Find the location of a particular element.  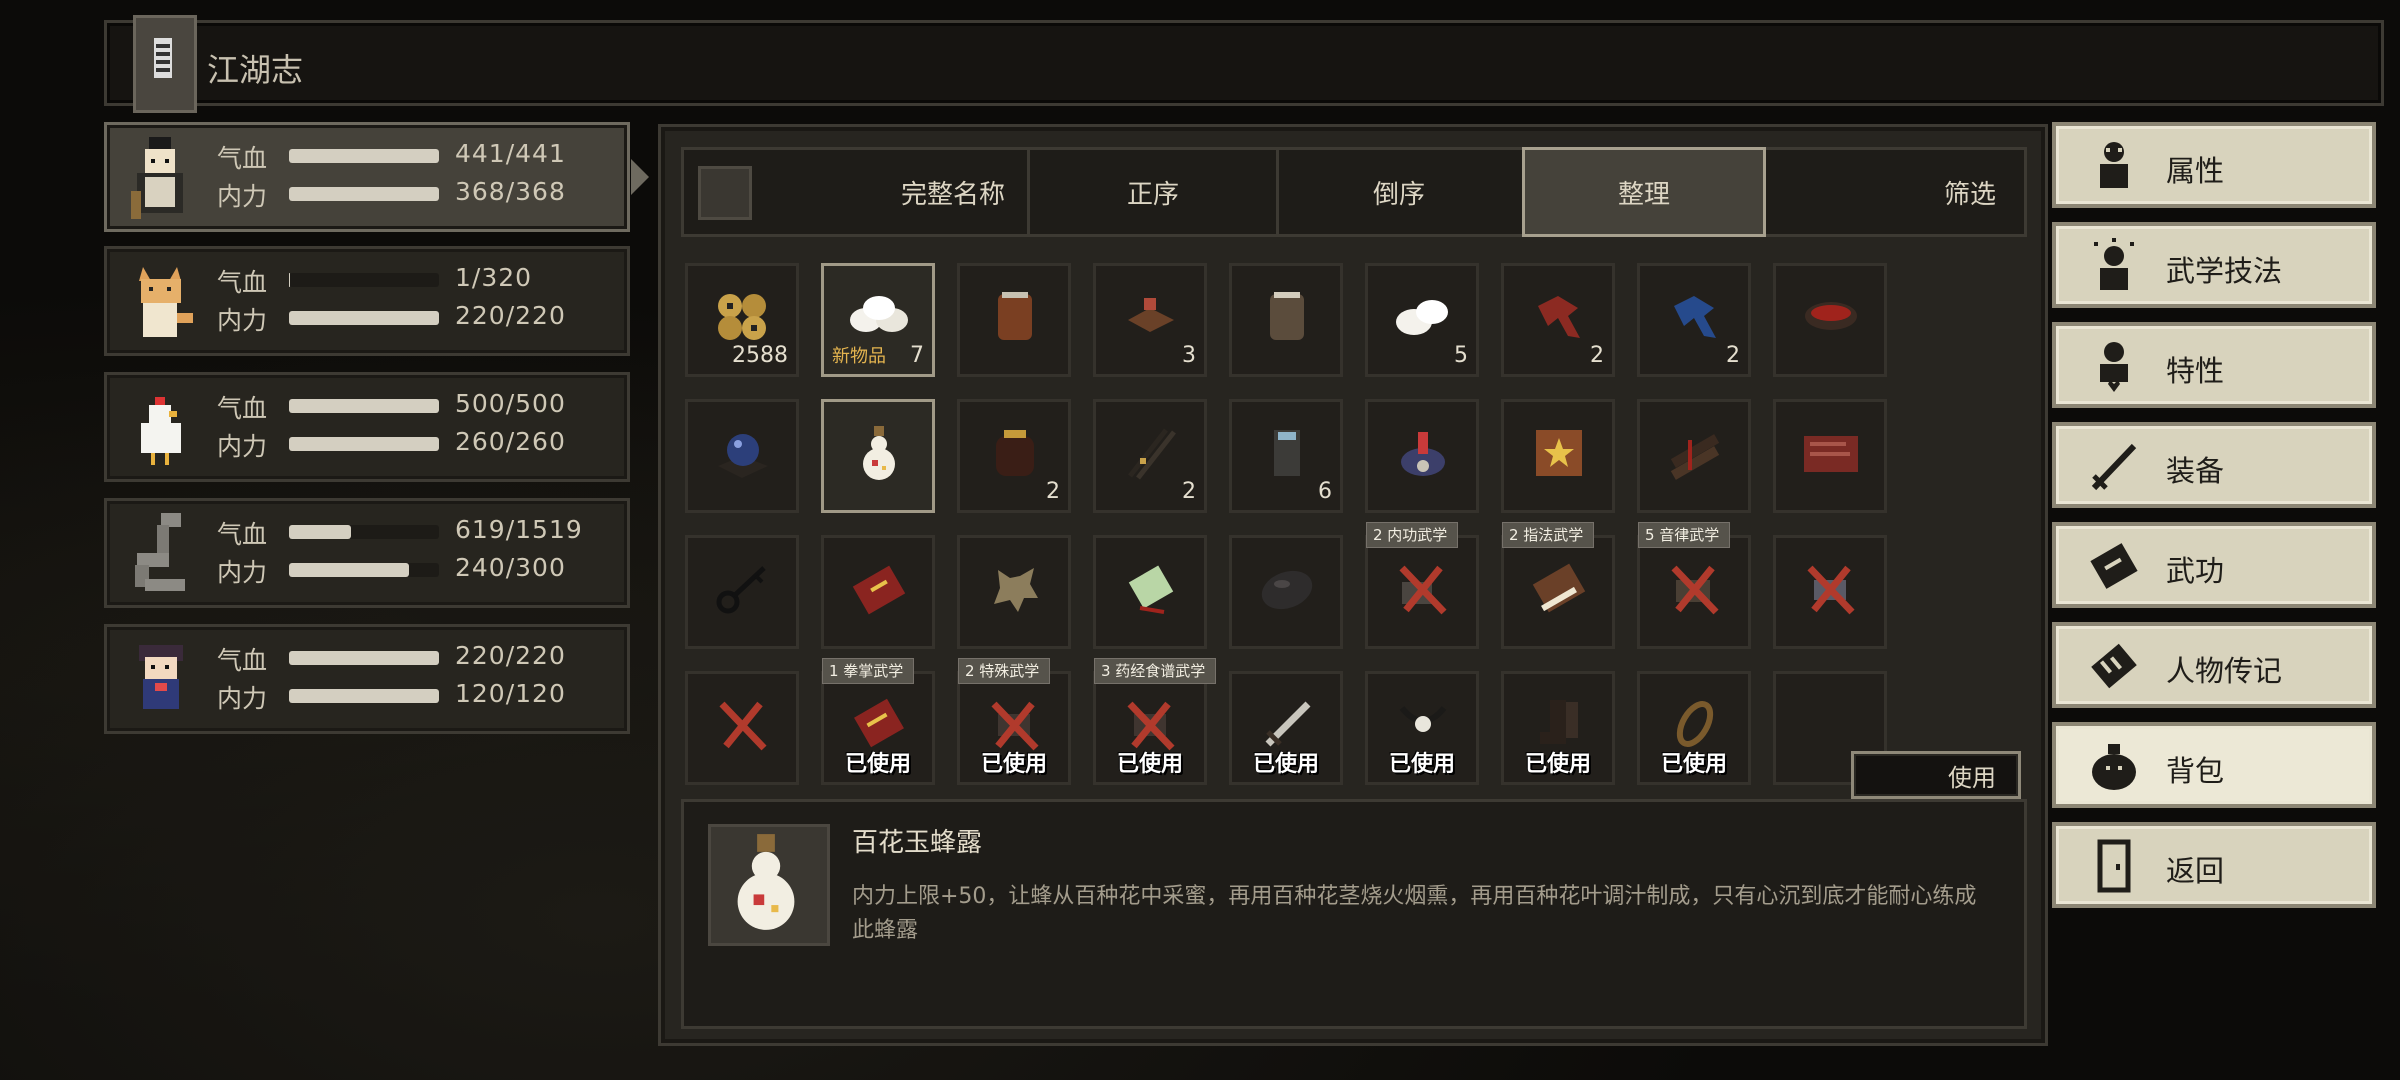

sword-icon is located at coordinates (2114, 467).